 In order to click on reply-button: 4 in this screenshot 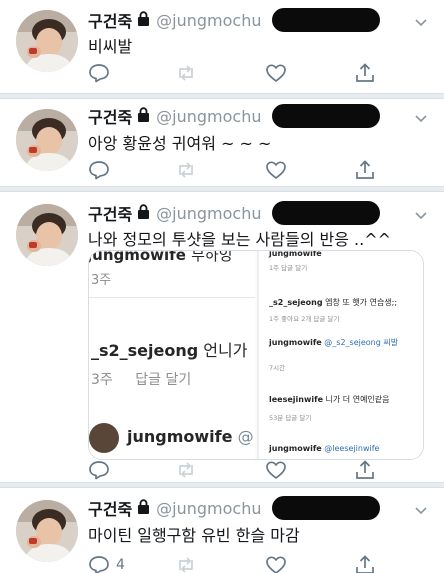, I will do `click(106, 563)`.